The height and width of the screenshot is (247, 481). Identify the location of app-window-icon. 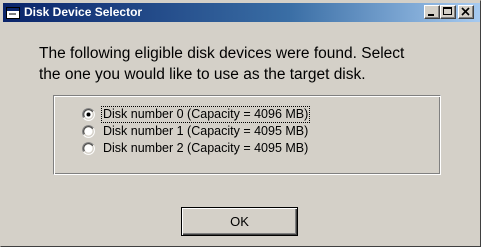
(13, 12).